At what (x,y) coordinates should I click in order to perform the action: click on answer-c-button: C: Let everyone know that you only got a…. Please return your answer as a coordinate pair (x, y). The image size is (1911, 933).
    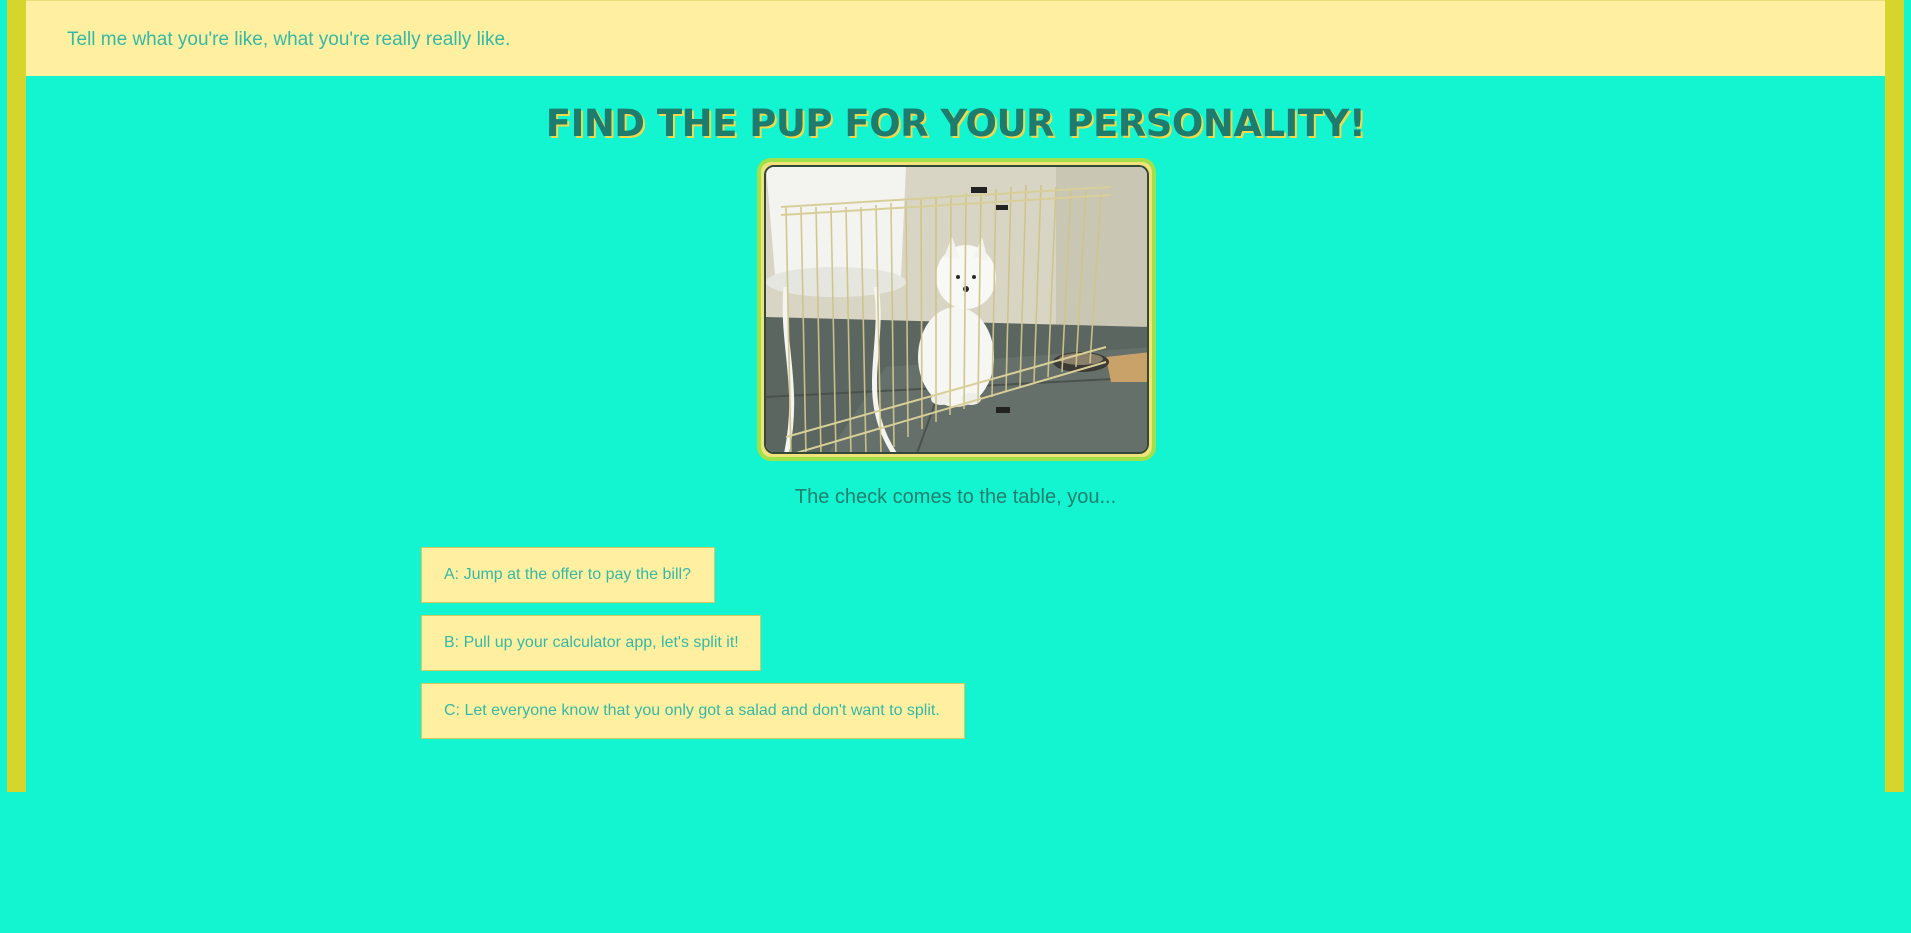
    Looking at the image, I should click on (693, 711).